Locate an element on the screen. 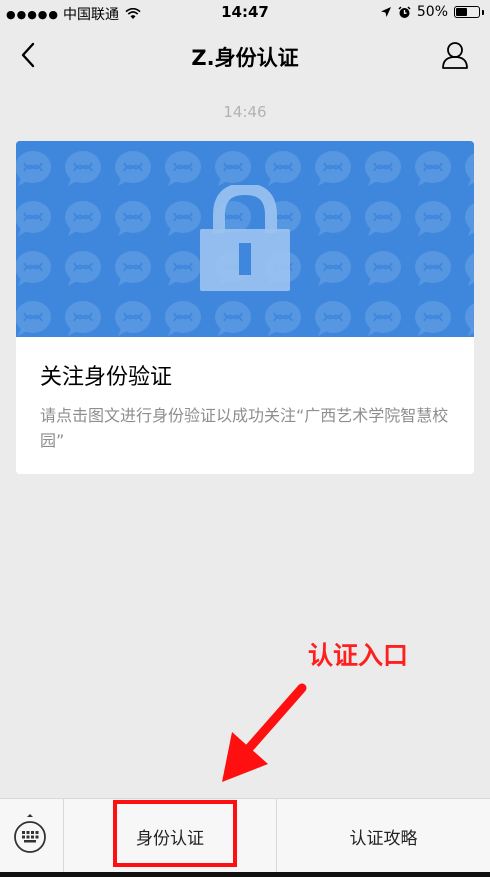 The image size is (490, 877). page-title: Z.身份认证 is located at coordinates (245, 58).